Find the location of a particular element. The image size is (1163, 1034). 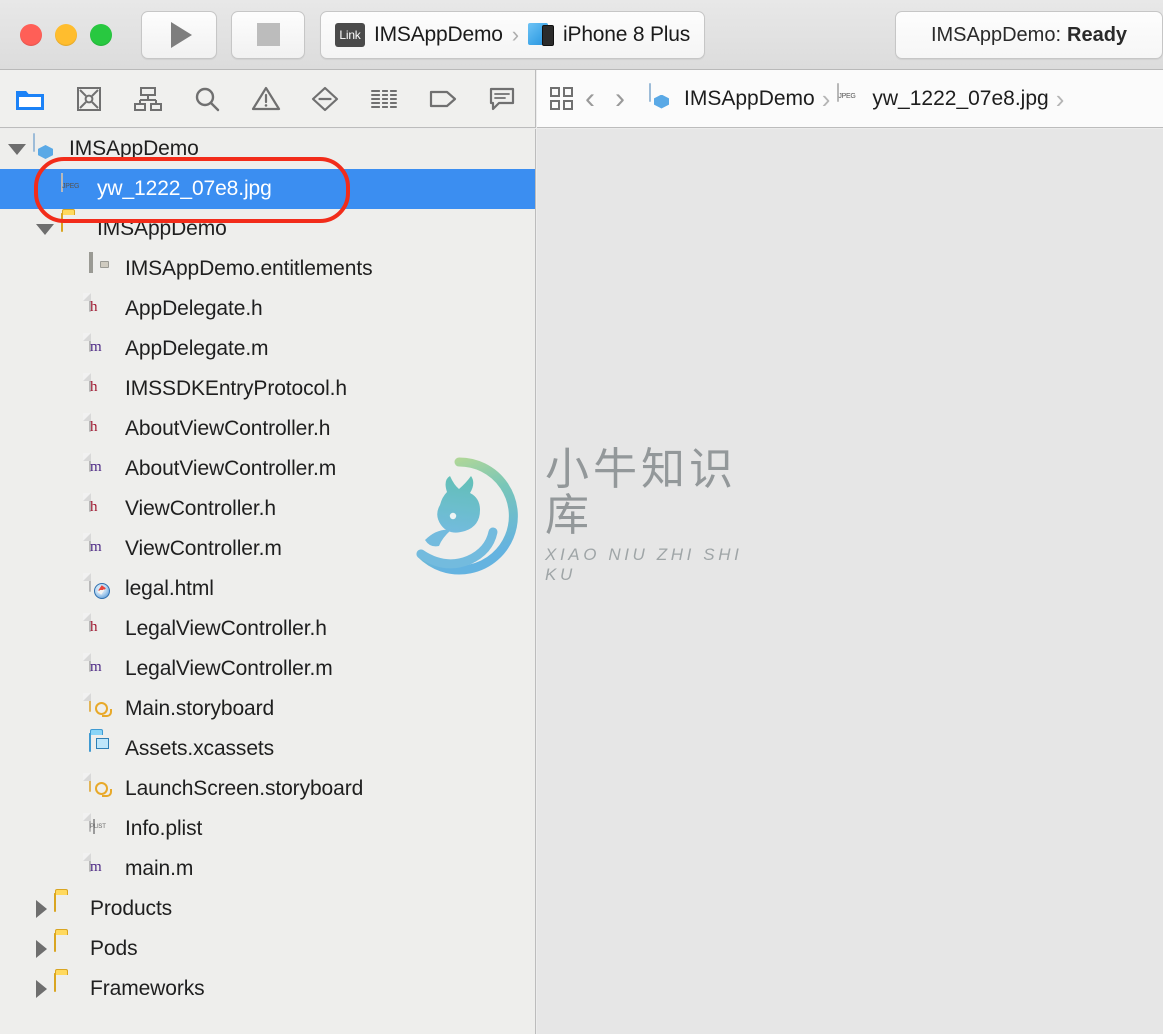

zoom-button is located at coordinates (101, 34).